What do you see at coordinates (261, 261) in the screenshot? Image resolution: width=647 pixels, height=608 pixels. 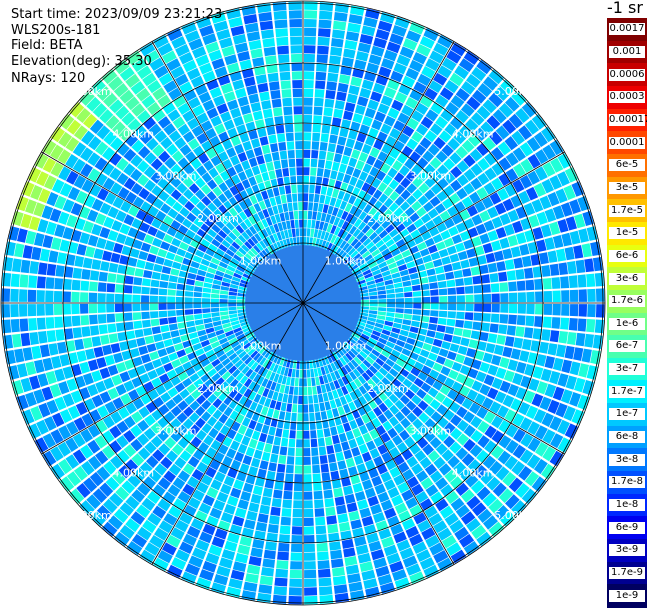 I see `range-ring-label: 1.00km` at bounding box center [261, 261].